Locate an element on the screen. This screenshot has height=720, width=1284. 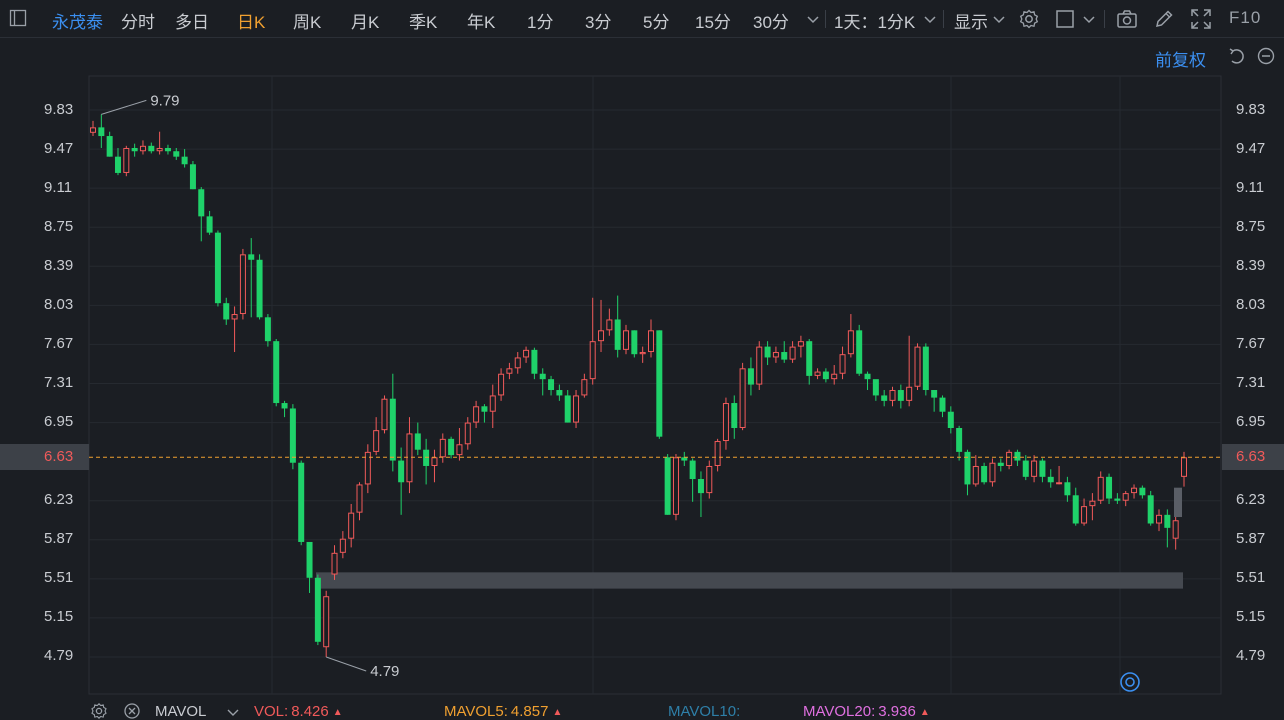
at-icon is located at coordinates (1130, 682).